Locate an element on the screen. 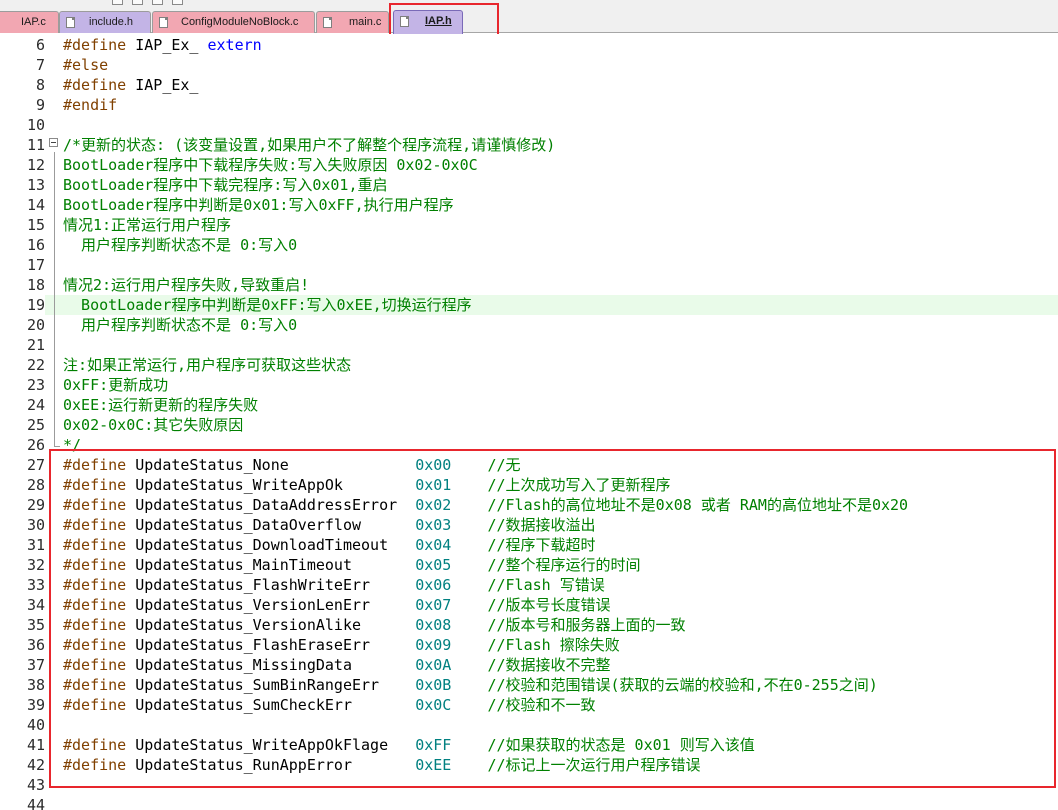  code-line: 15 情况1:正常运行用户程序 is located at coordinates (529, 225).